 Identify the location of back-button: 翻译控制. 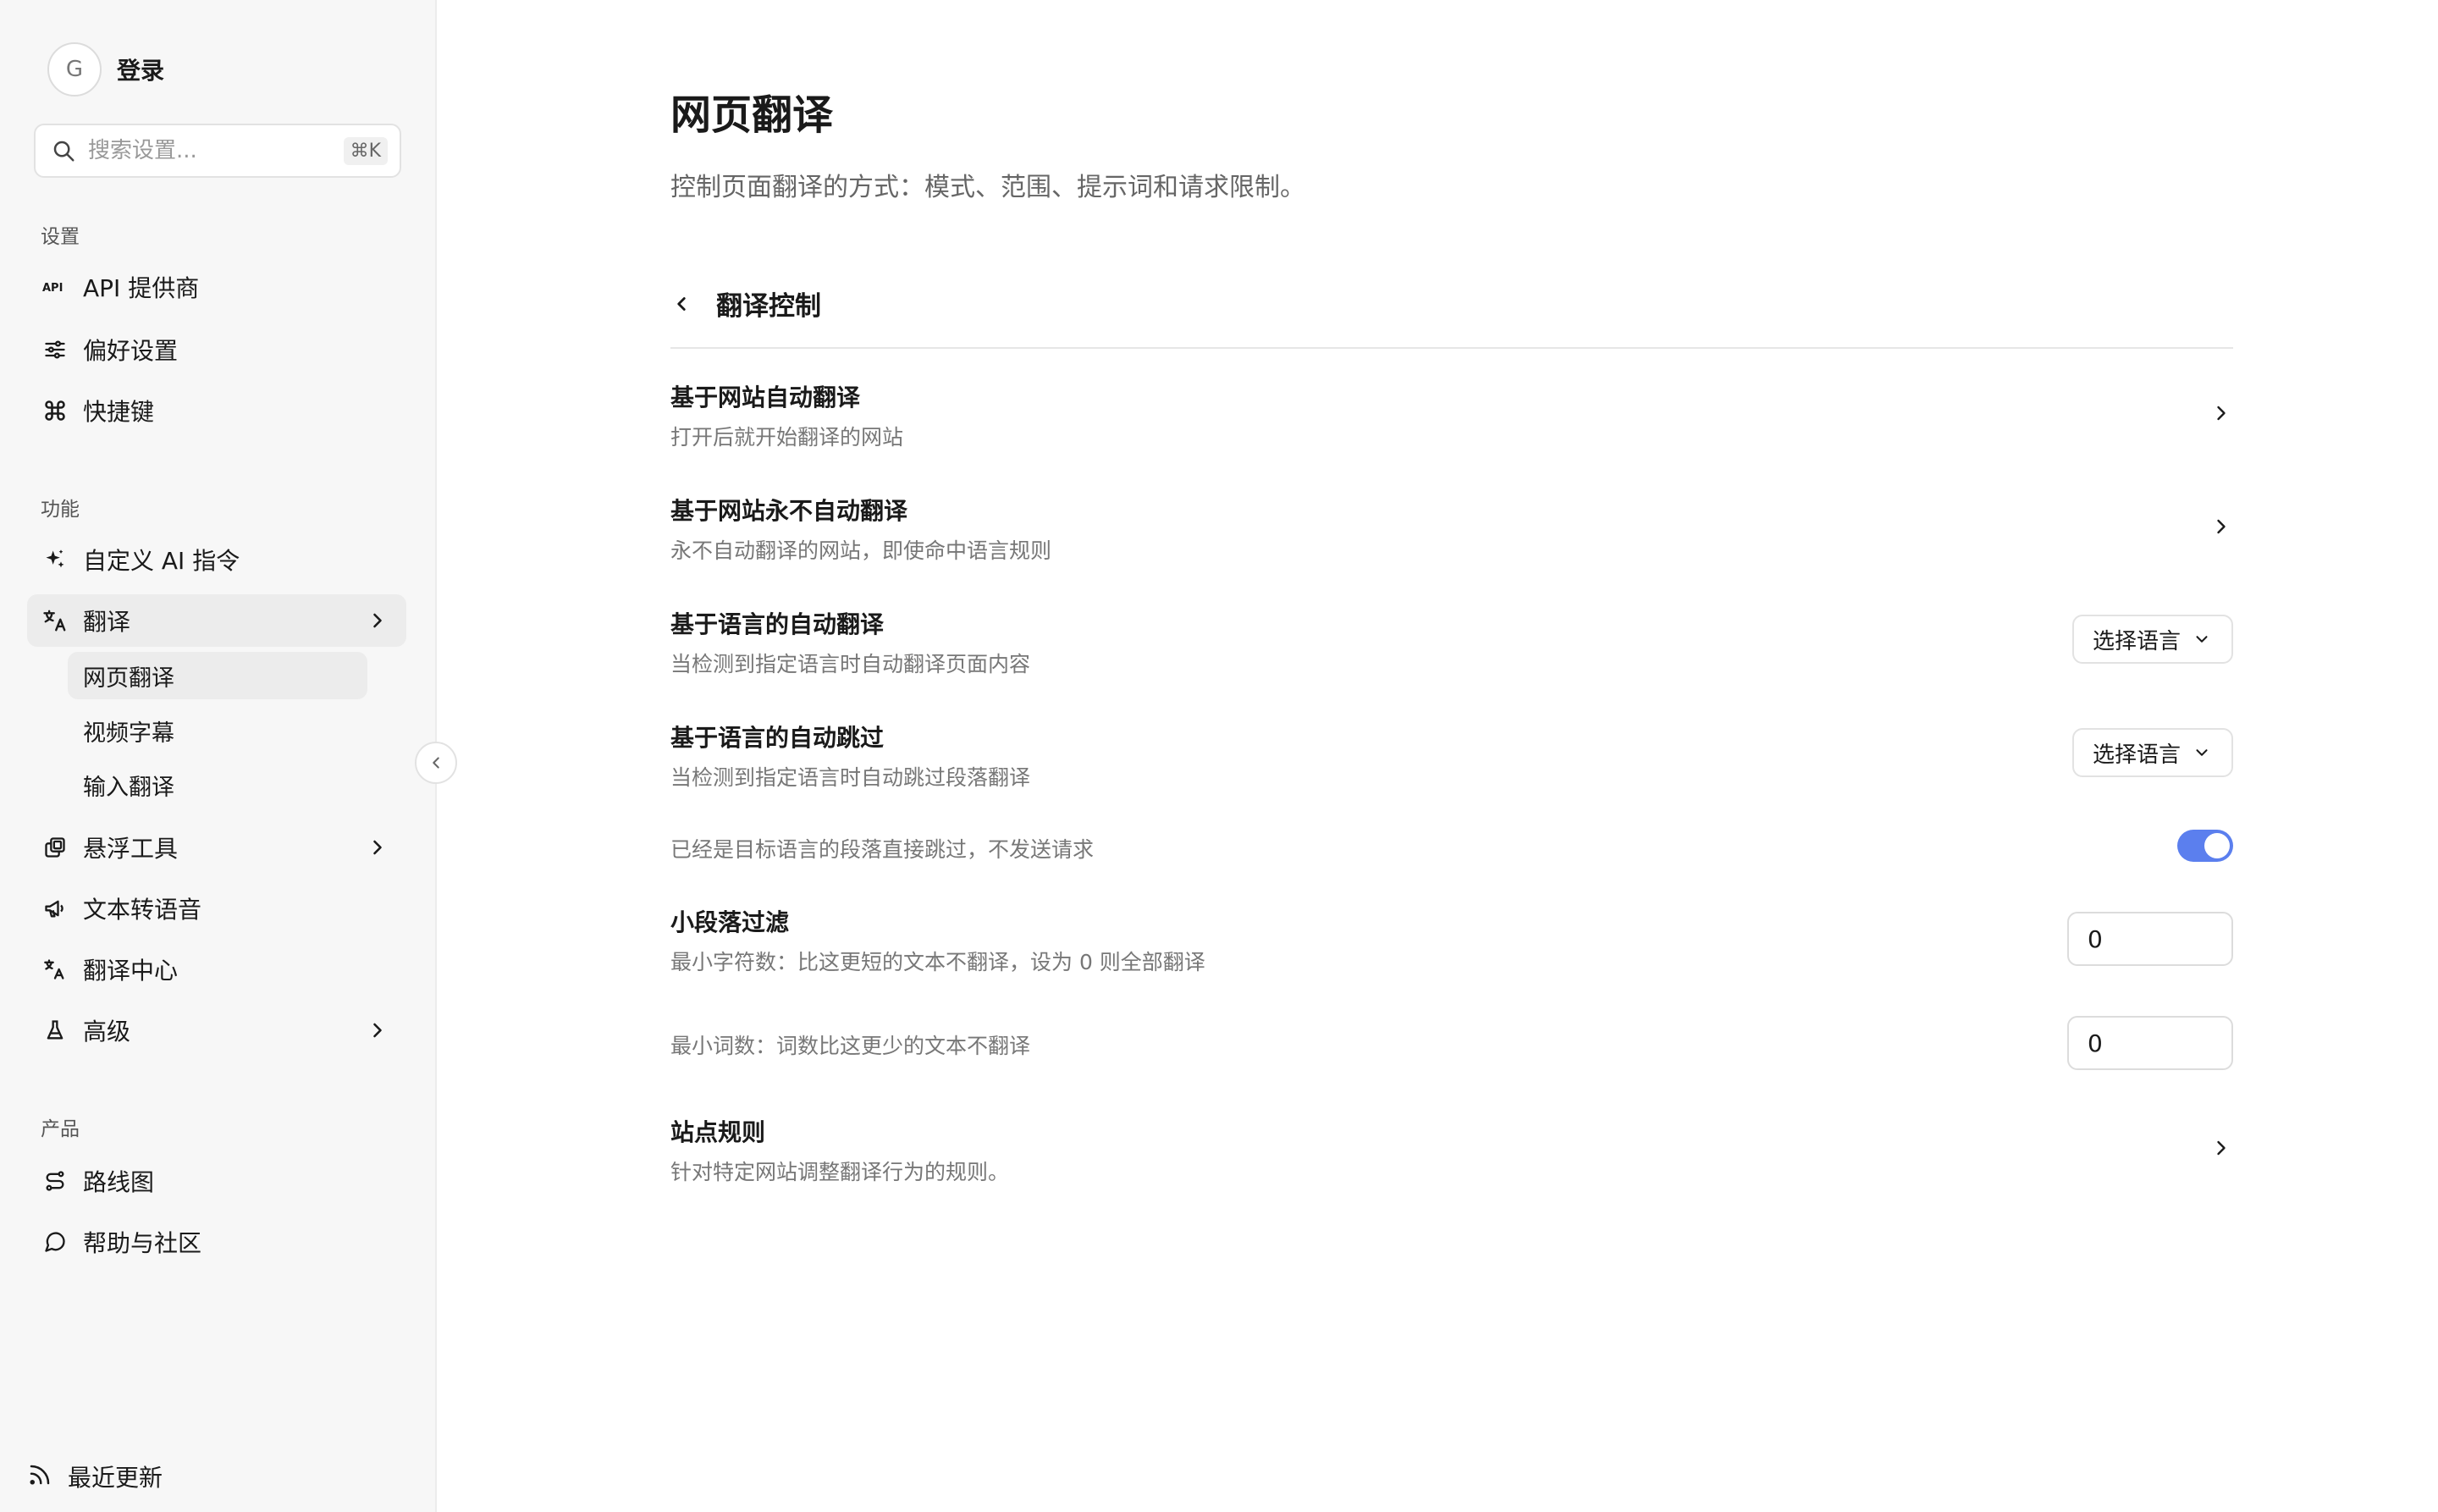
(745, 303).